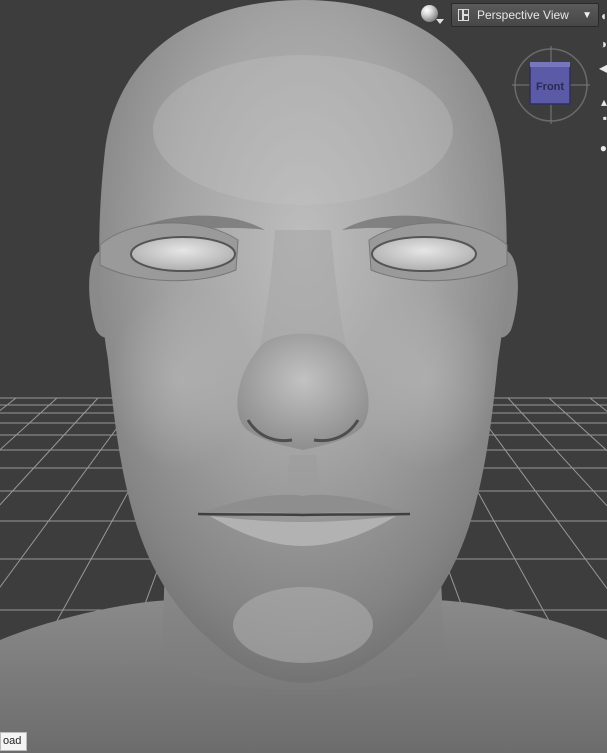 Image resolution: width=607 pixels, height=753 pixels. What do you see at coordinates (587, 15) in the screenshot?
I see `chevron-down-icon: ▼` at bounding box center [587, 15].